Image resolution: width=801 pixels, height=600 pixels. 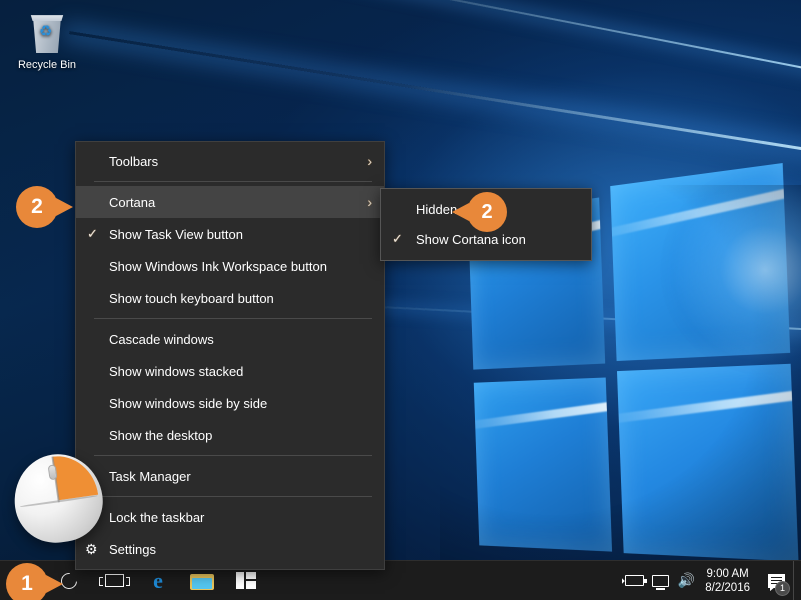 I want to click on menu-item-label: Task Manager, so click(x=150, y=476).